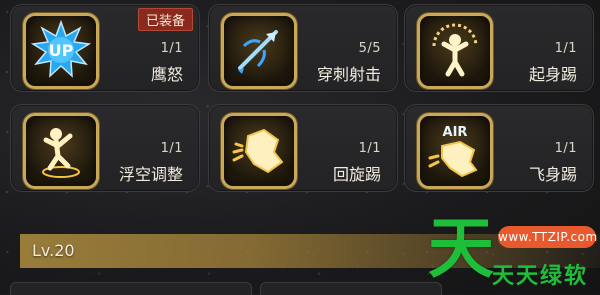 Image resolution: width=600 pixels, height=295 pixels. I want to click on watermark-logo: 天, so click(461, 248).